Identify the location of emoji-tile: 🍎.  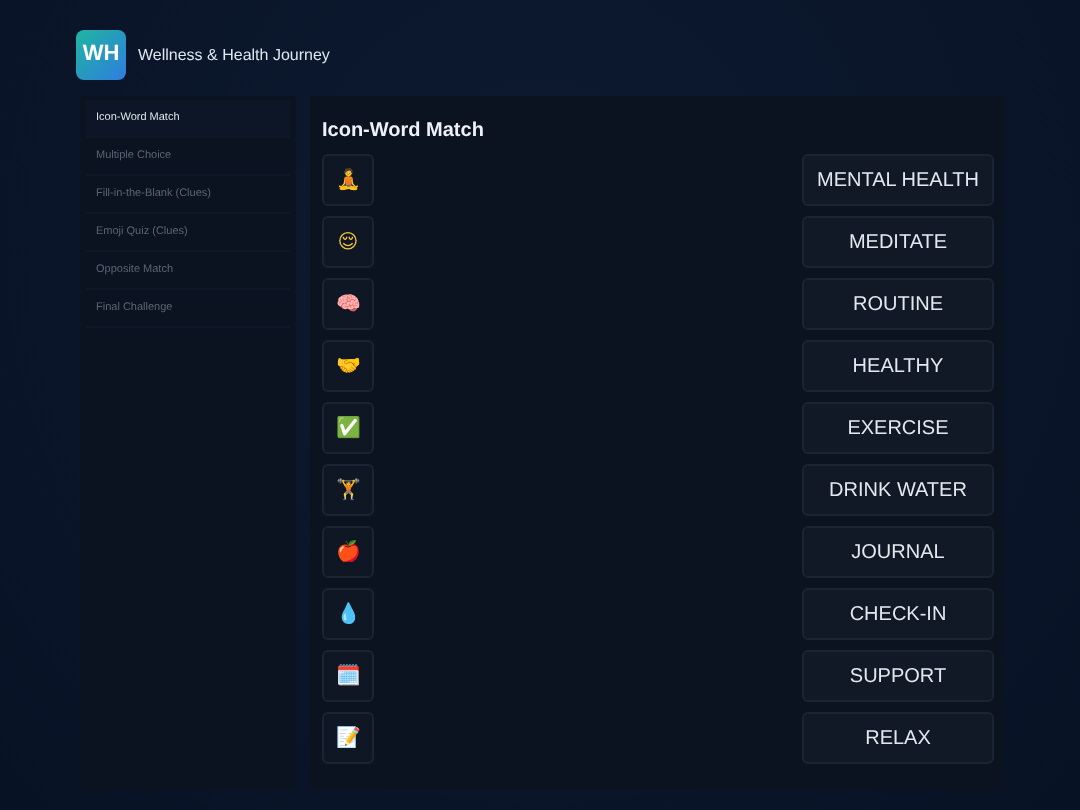
(348, 552).